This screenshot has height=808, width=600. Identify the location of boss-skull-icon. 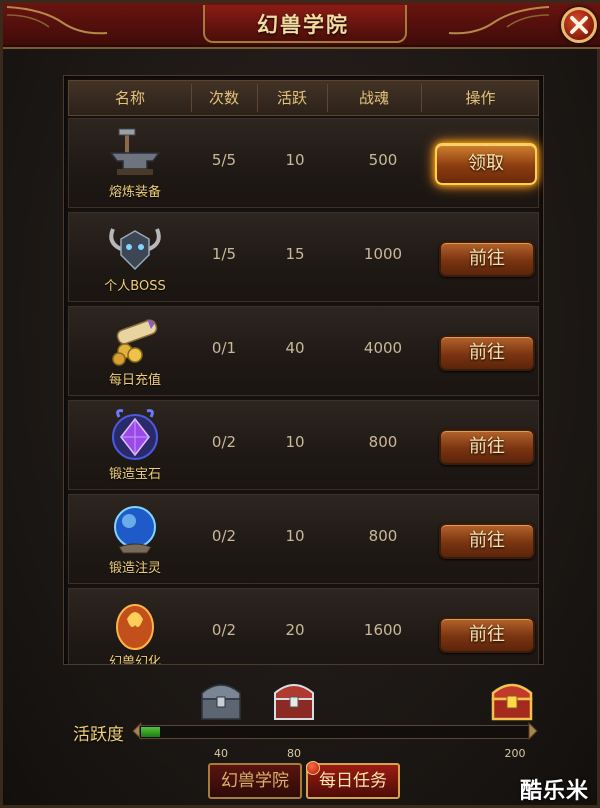
(135, 249).